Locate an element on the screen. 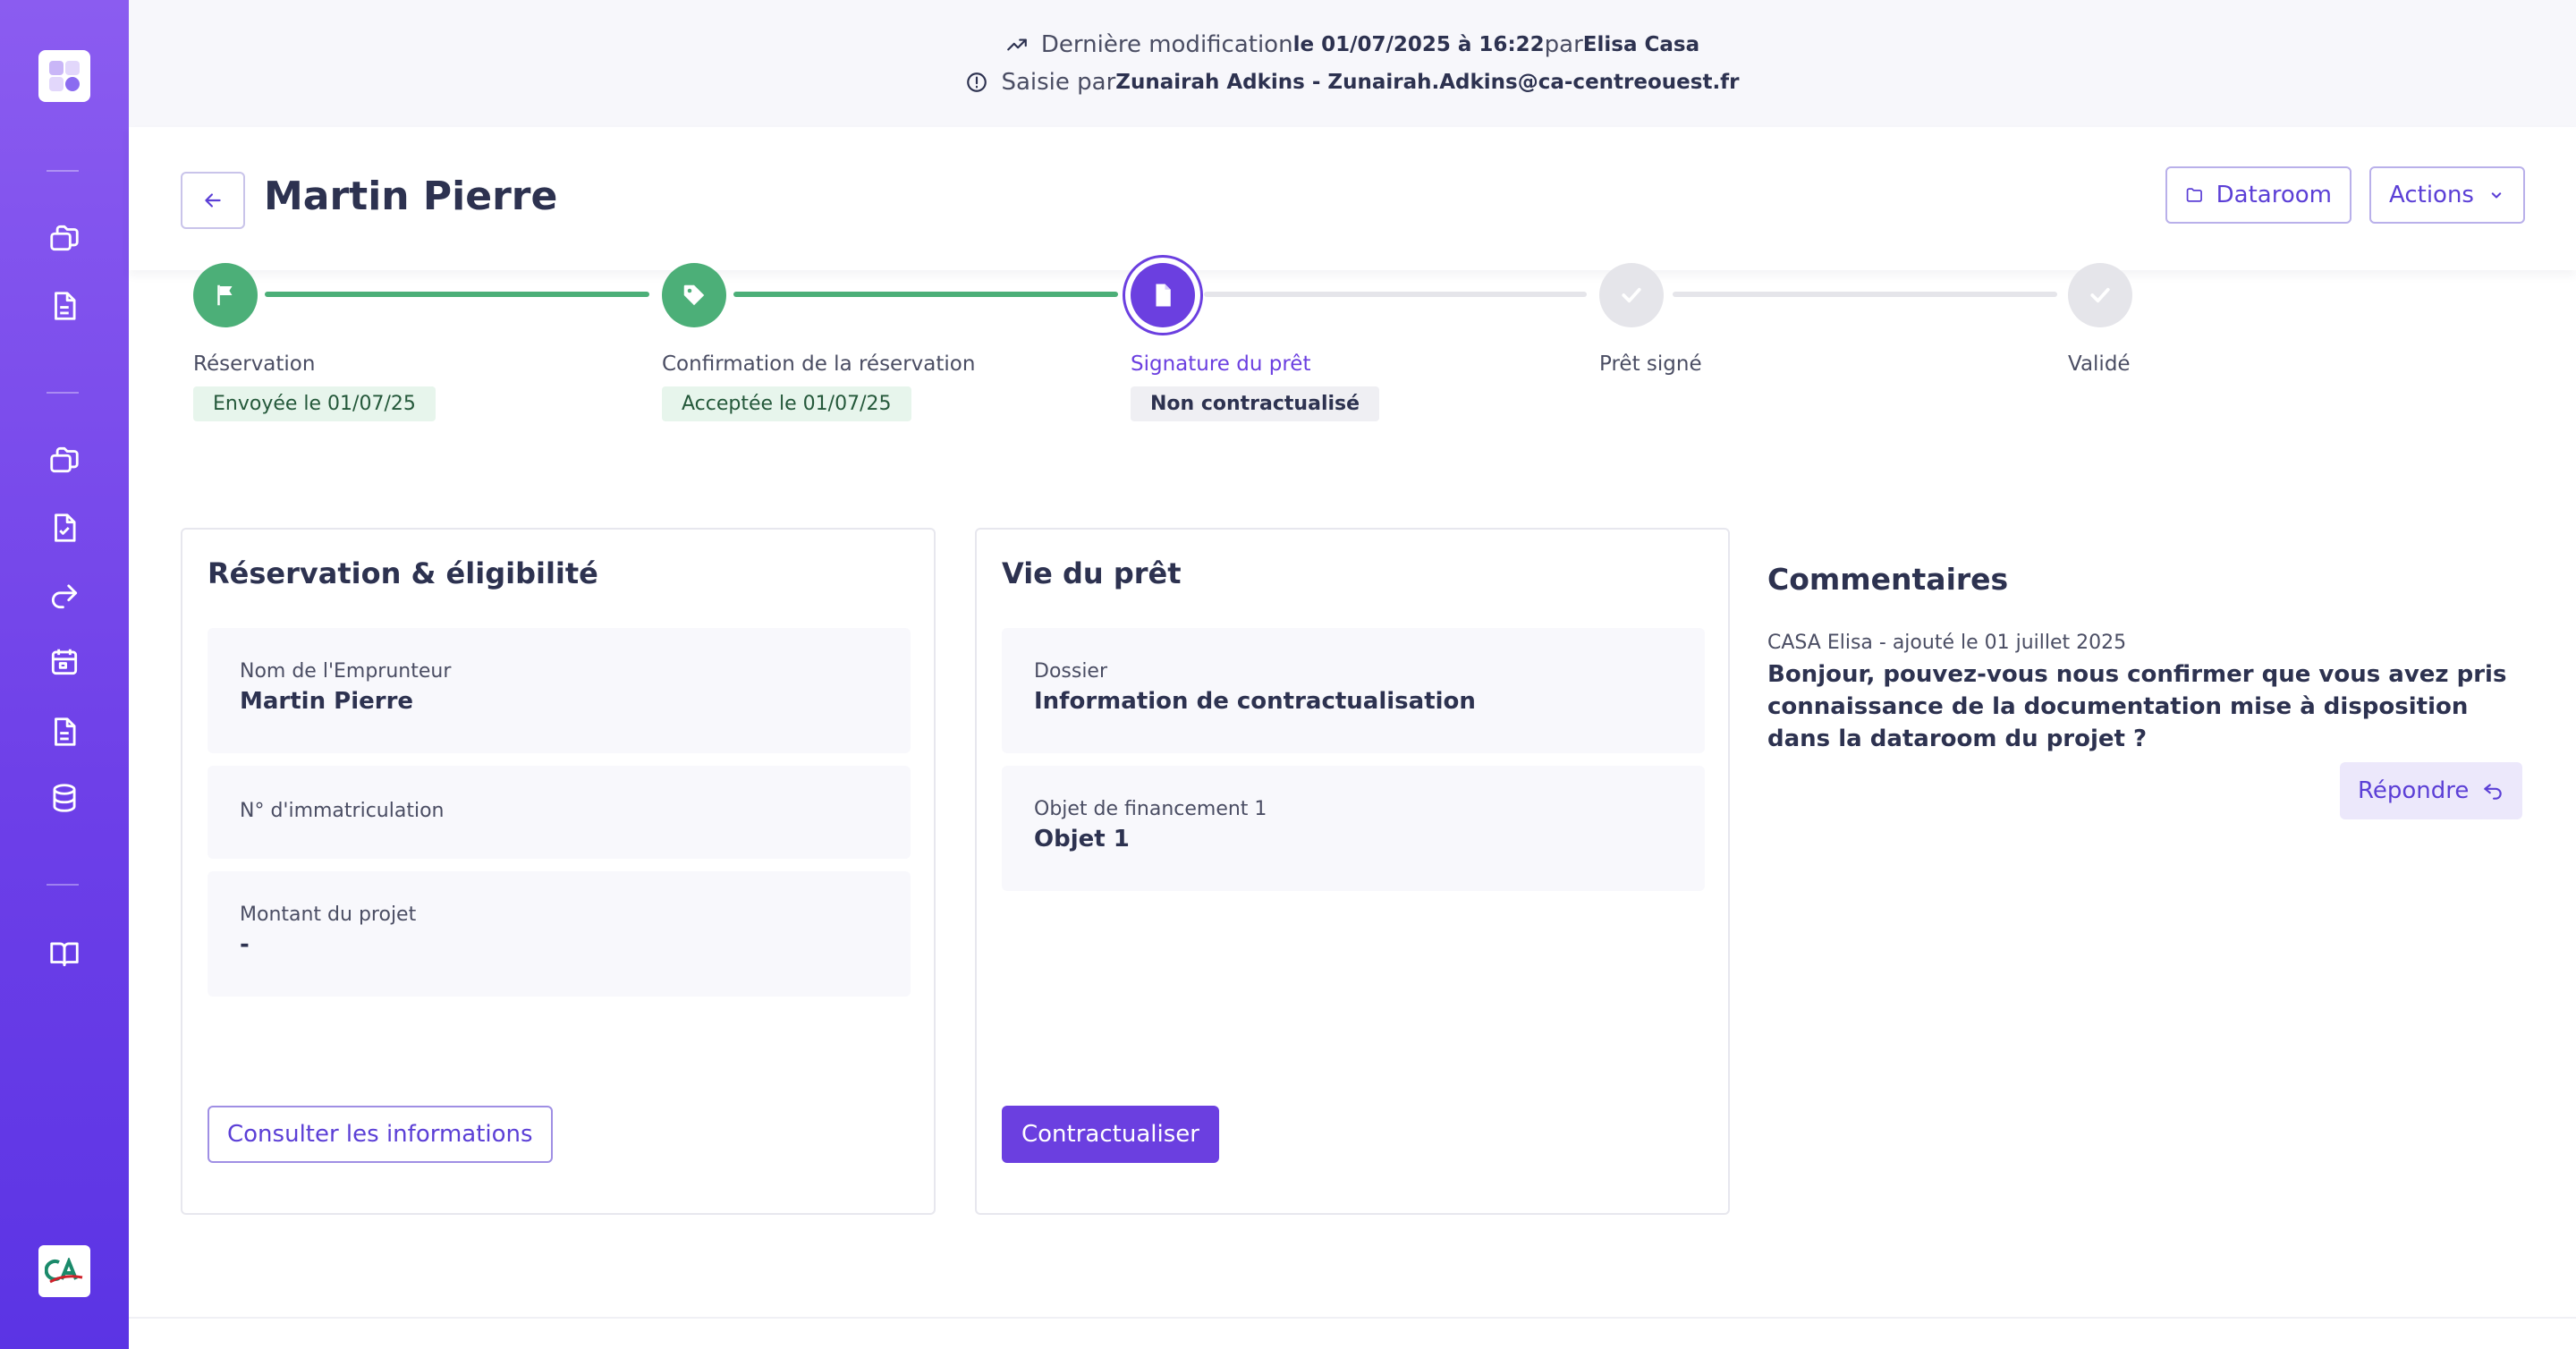  document-check-icon is located at coordinates (65, 527).